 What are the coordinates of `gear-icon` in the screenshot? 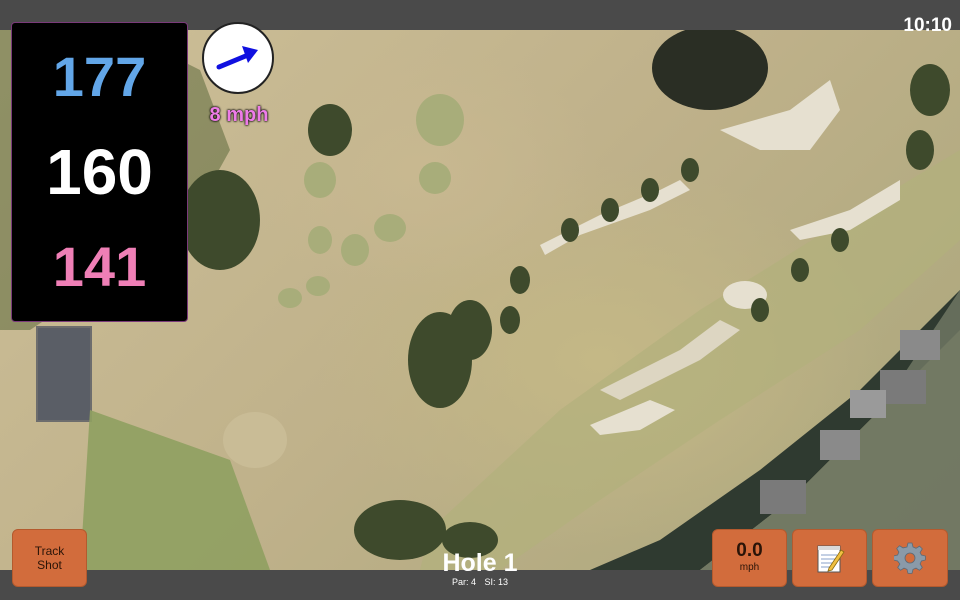 It's located at (910, 558).